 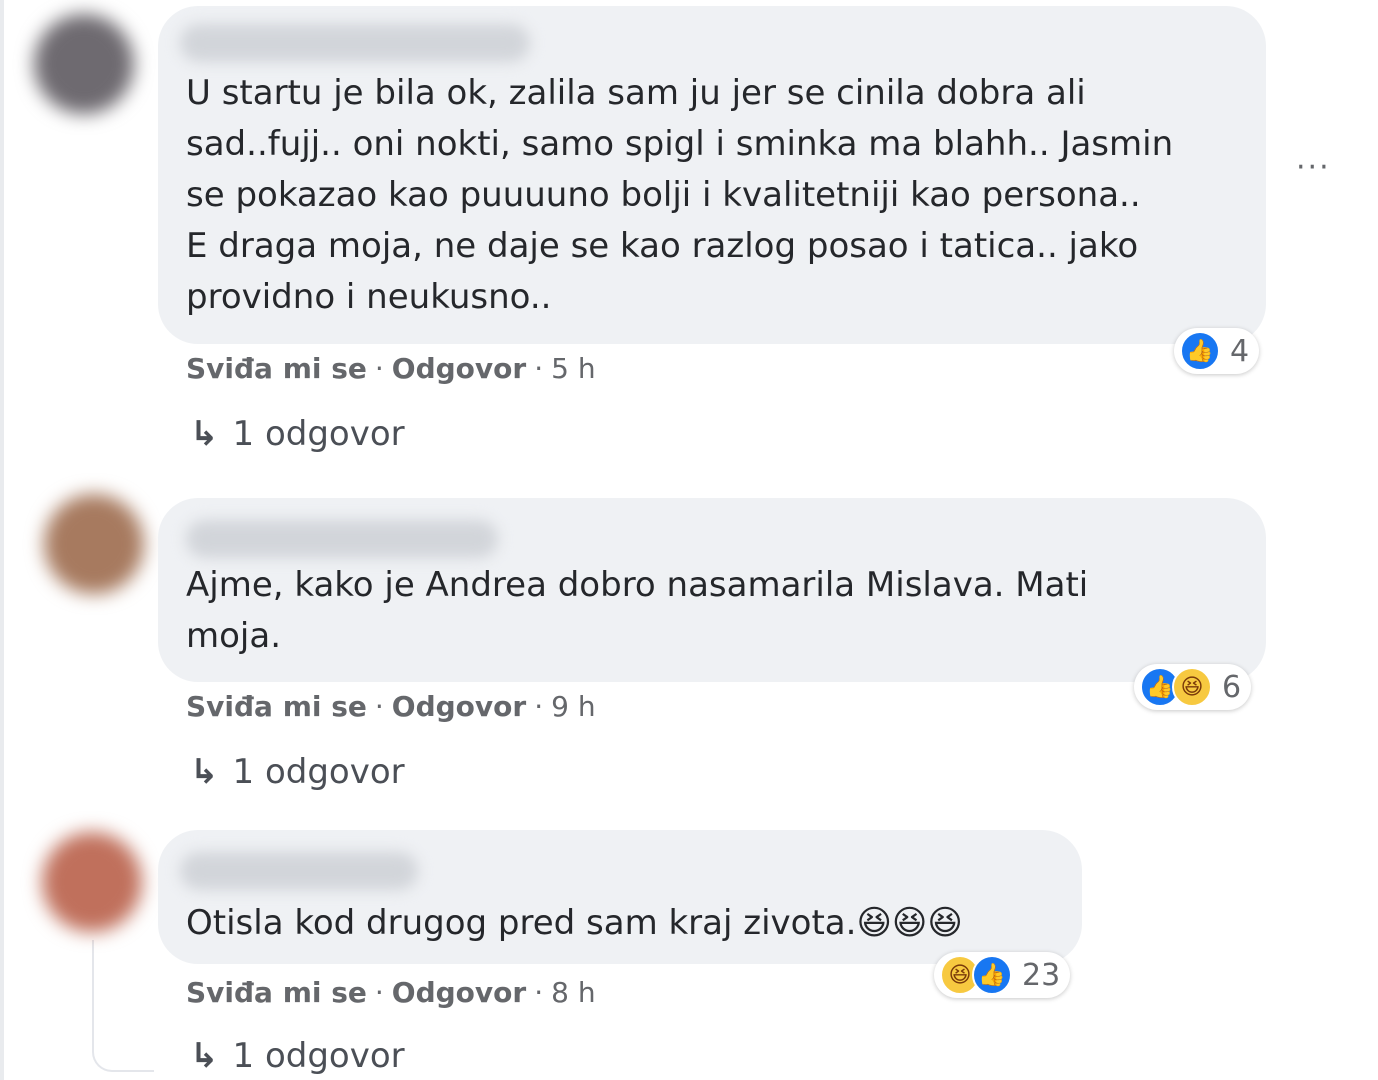 I want to click on reaction-count: 6, so click(x=1232, y=687).